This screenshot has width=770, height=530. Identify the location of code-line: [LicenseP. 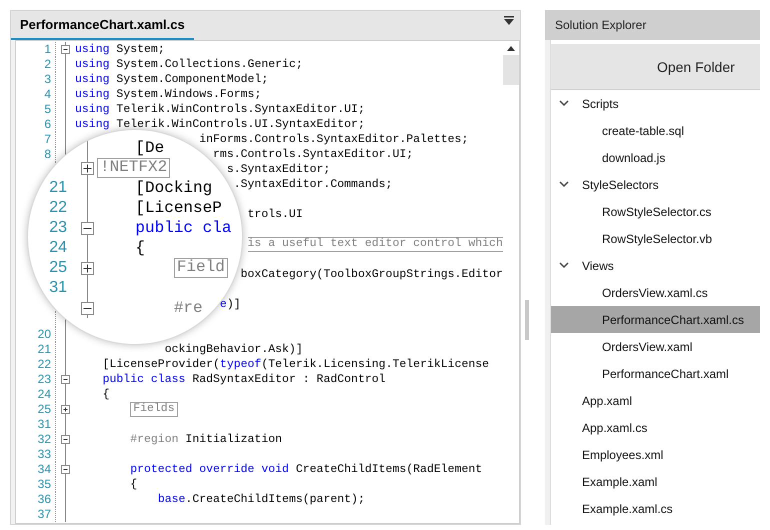
(178, 208).